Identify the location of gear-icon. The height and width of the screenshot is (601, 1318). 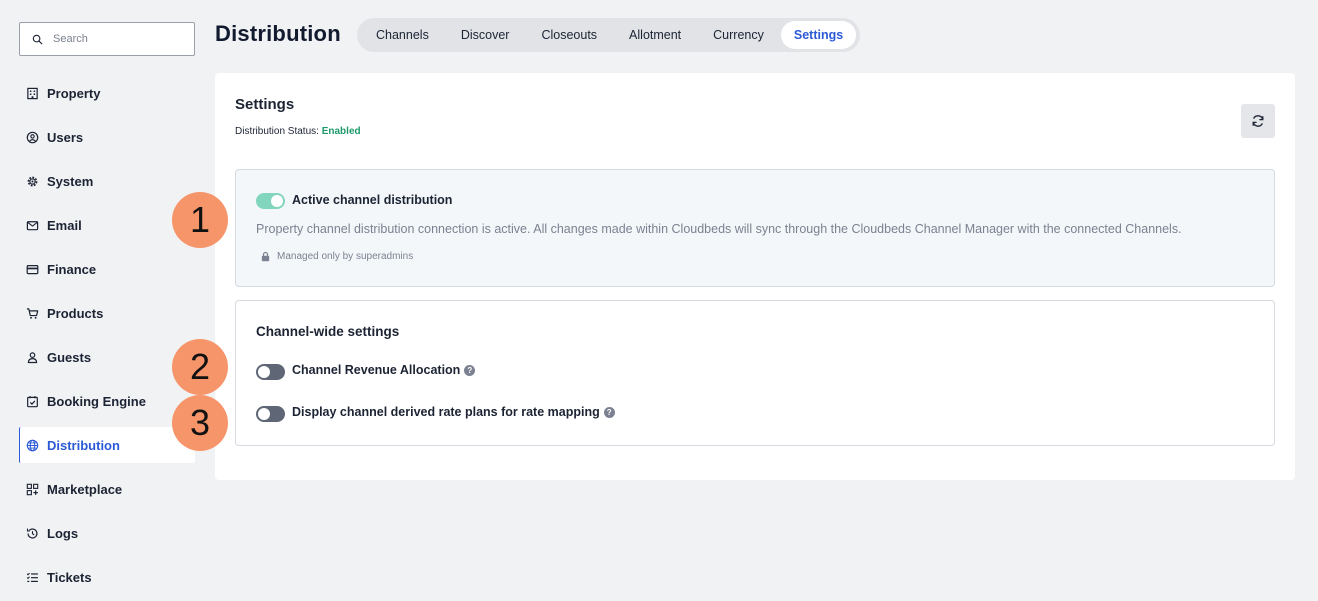
(32, 181).